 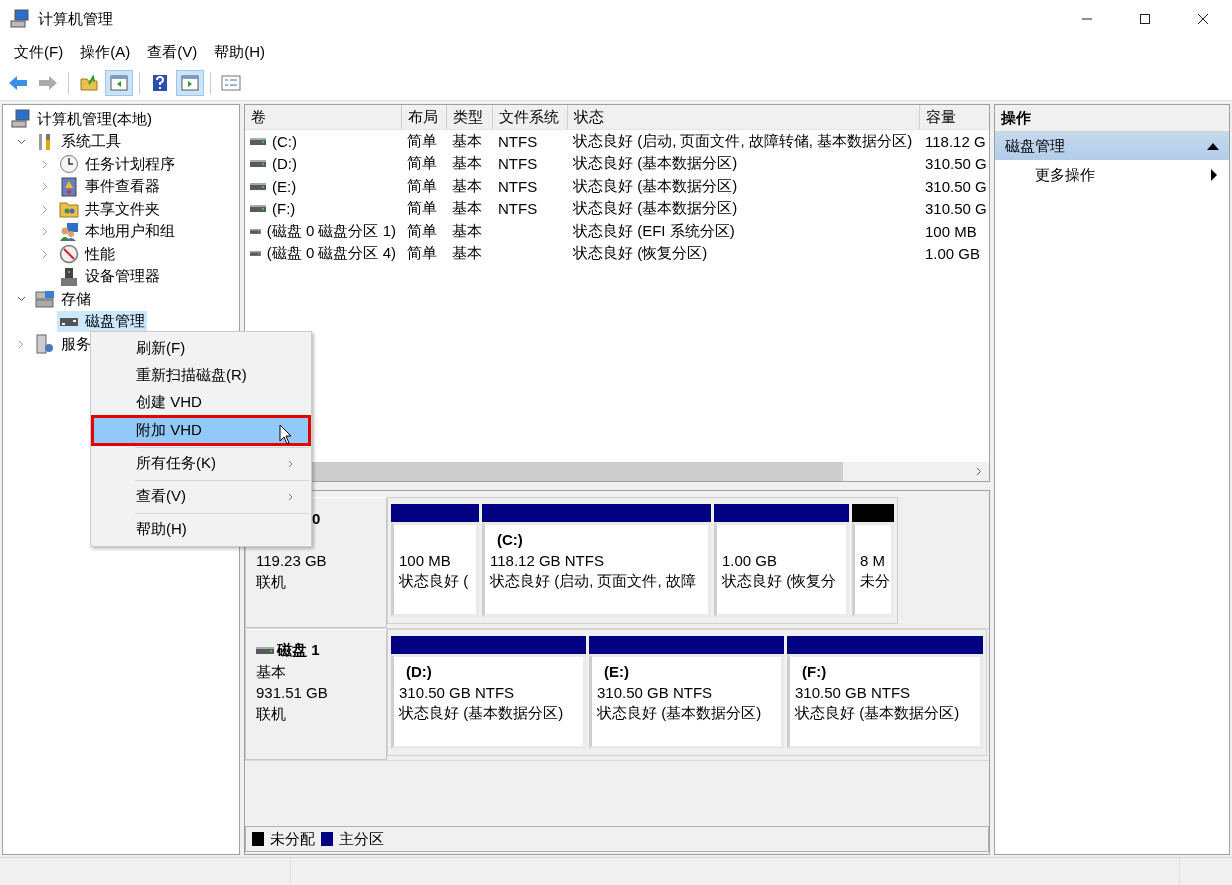 What do you see at coordinates (1112, 146) in the screenshot?
I see `action-section: 磁盘管理` at bounding box center [1112, 146].